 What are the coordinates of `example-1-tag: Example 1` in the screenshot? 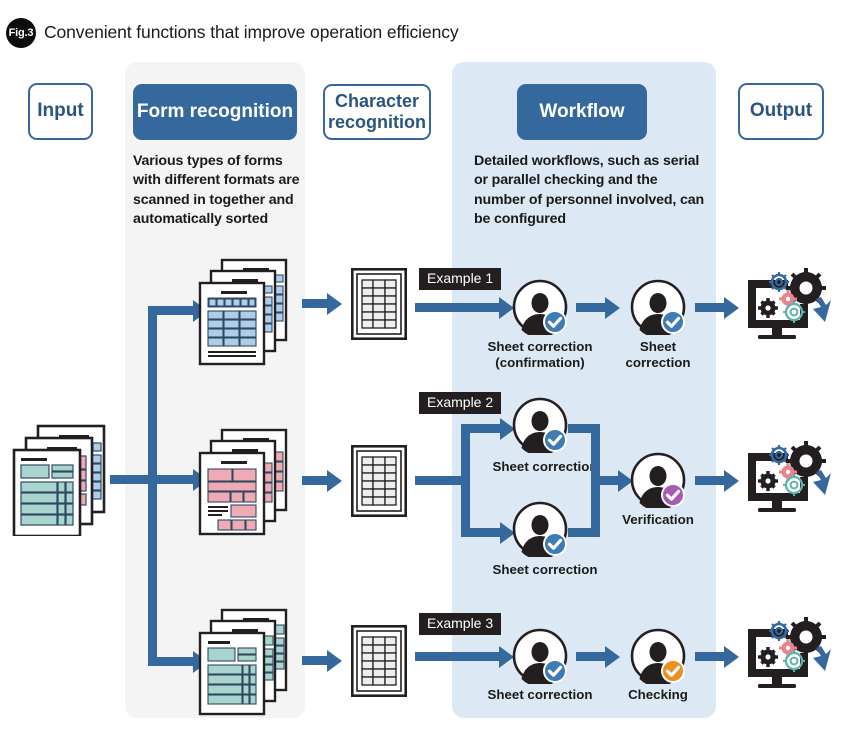 It's located at (460, 279).